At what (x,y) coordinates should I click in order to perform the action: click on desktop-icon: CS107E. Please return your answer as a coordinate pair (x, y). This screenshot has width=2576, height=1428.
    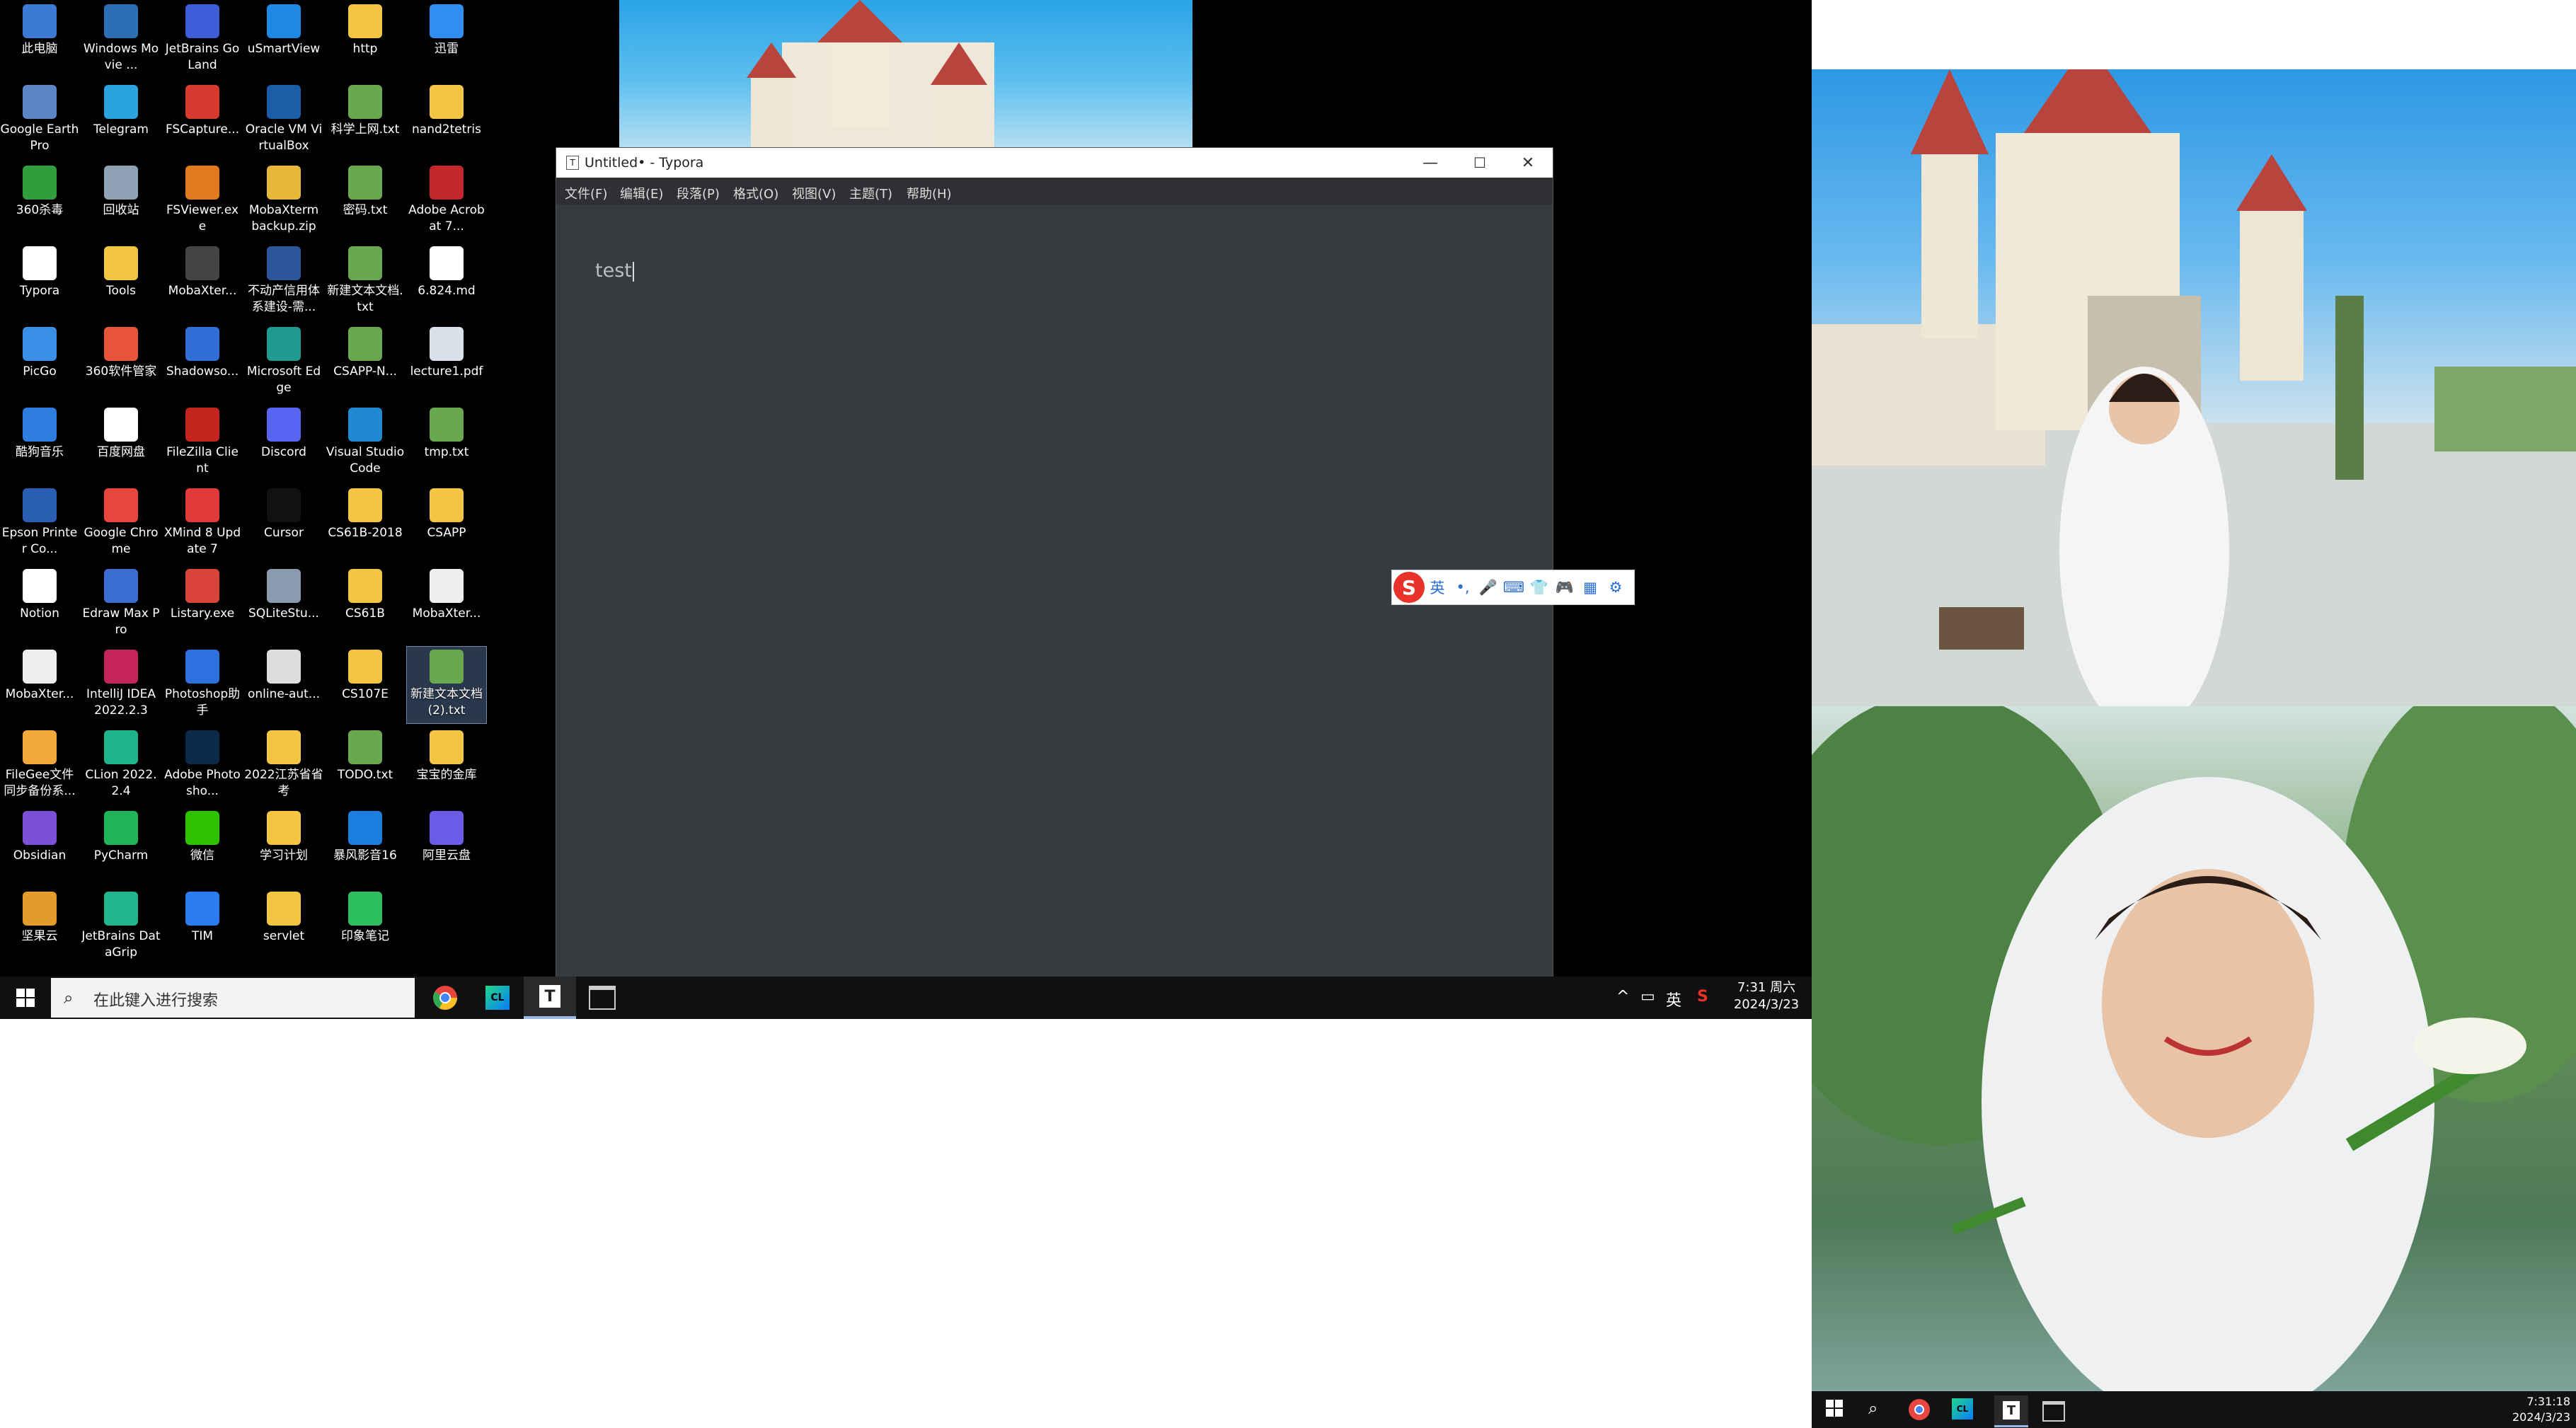
    Looking at the image, I should click on (366, 685).